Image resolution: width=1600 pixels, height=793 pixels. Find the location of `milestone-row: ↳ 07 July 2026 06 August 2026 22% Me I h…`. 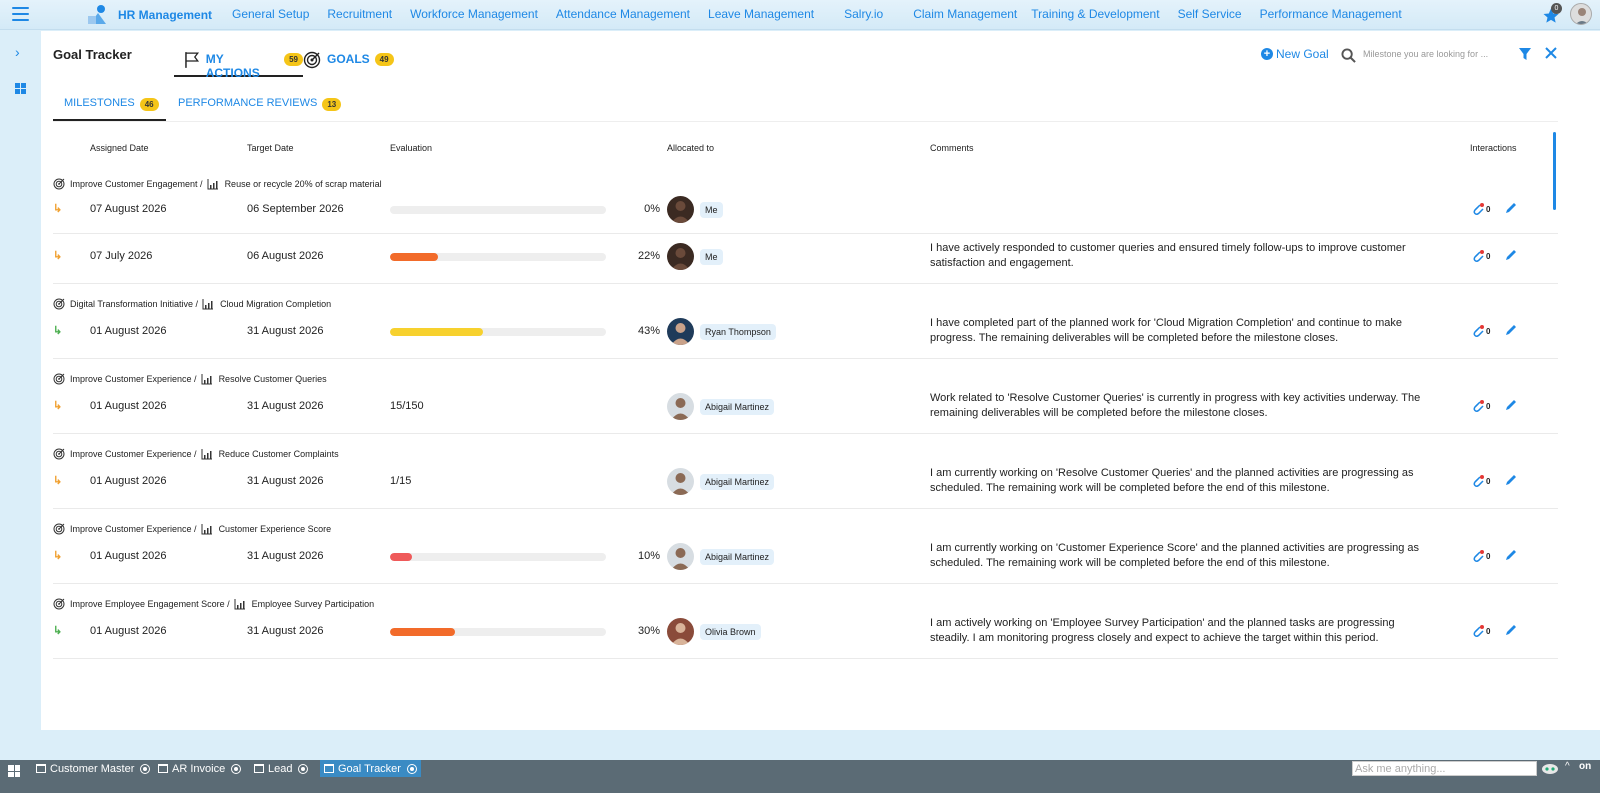

milestone-row: ↳ 07 July 2026 06 August 2026 22% Me I h… is located at coordinates (805, 256).